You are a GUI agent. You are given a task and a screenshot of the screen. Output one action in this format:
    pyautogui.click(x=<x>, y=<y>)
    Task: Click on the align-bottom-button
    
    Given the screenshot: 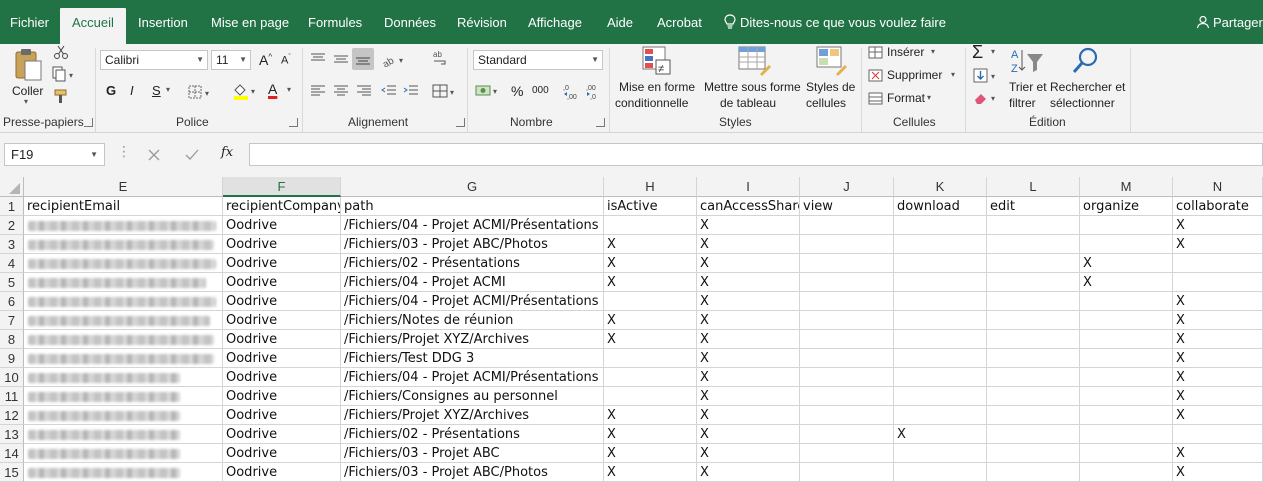 What is the action you would take?
    pyautogui.click(x=363, y=59)
    